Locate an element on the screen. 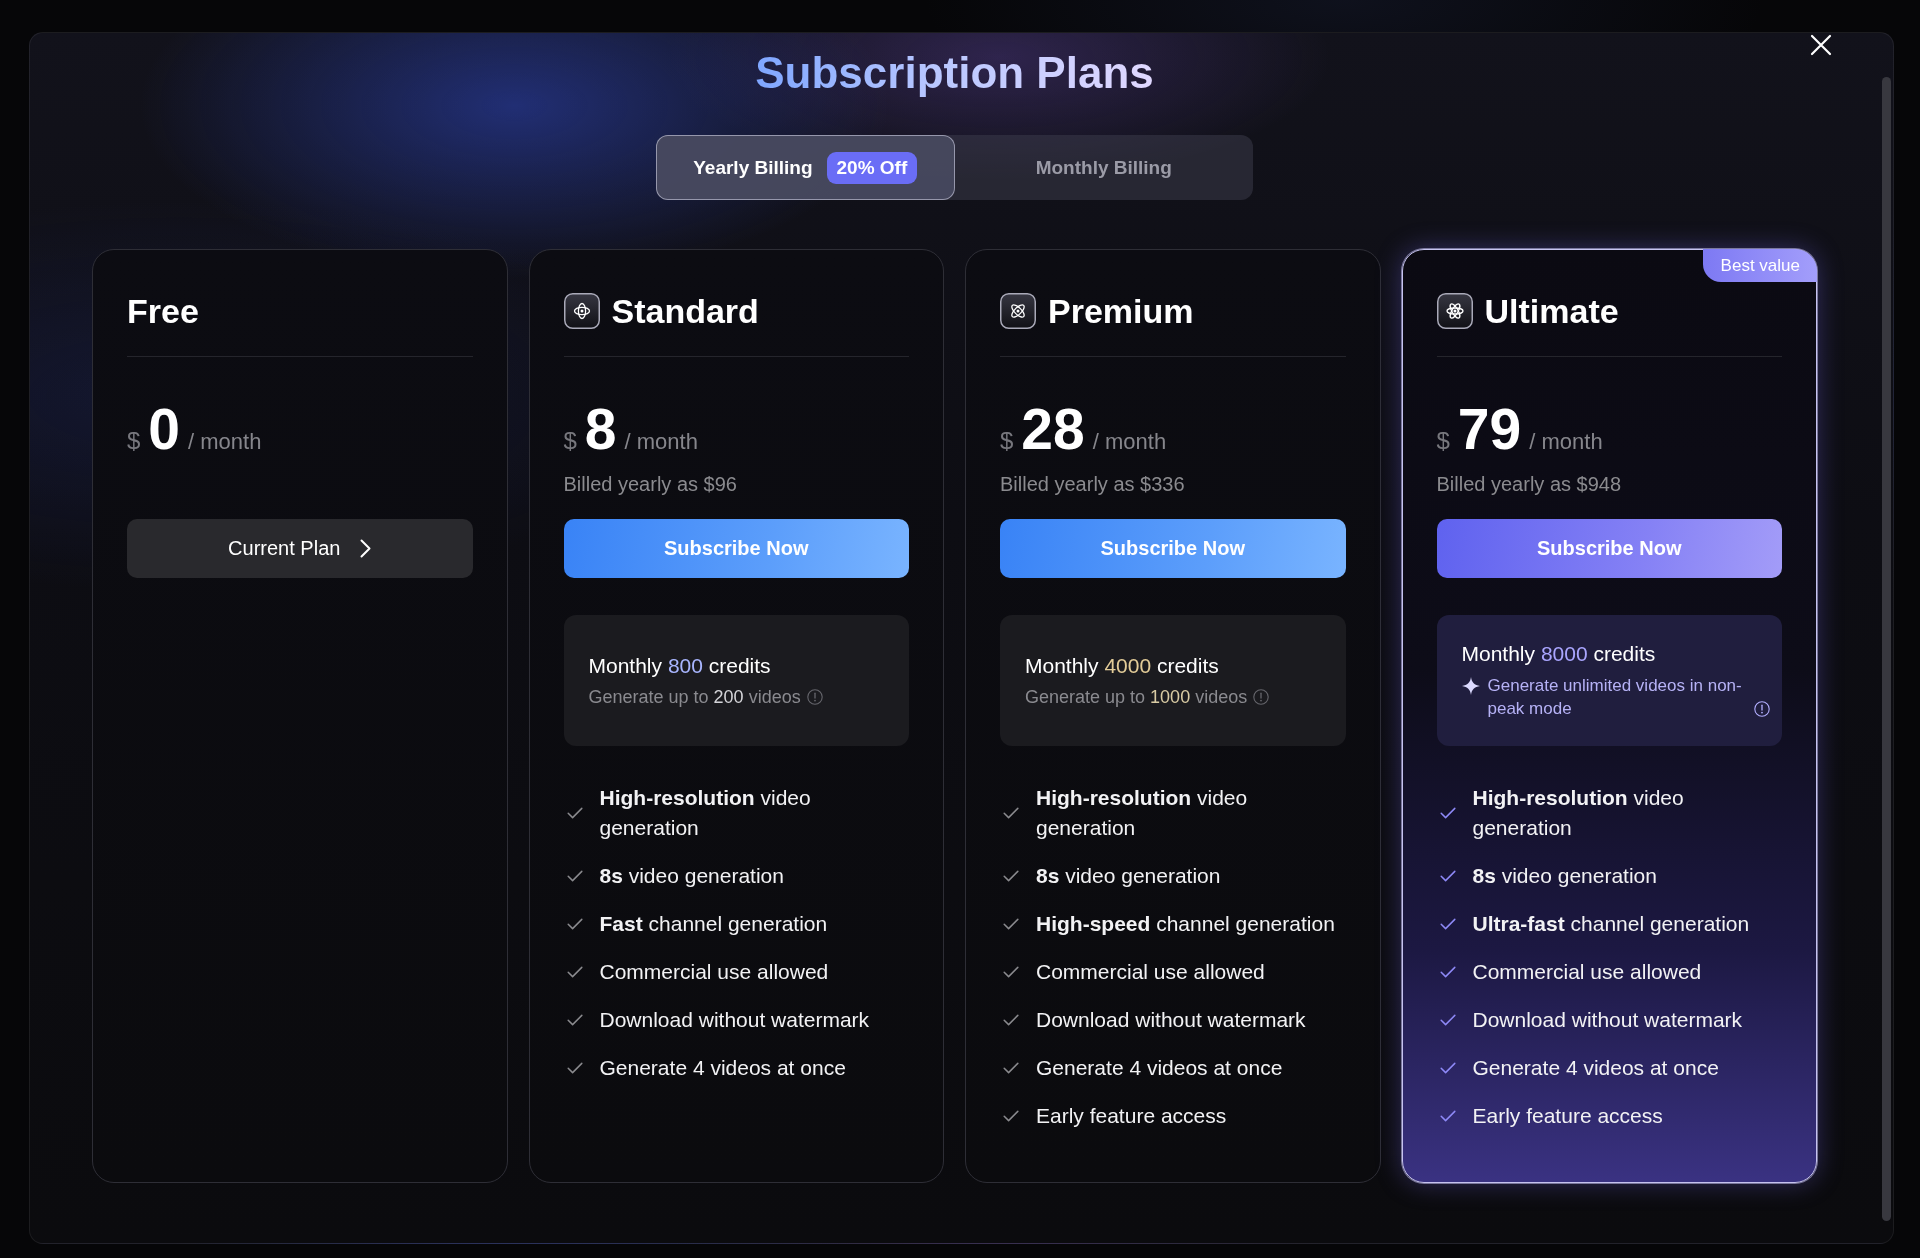 The height and width of the screenshot is (1258, 1920). info-icon is located at coordinates (1762, 709).